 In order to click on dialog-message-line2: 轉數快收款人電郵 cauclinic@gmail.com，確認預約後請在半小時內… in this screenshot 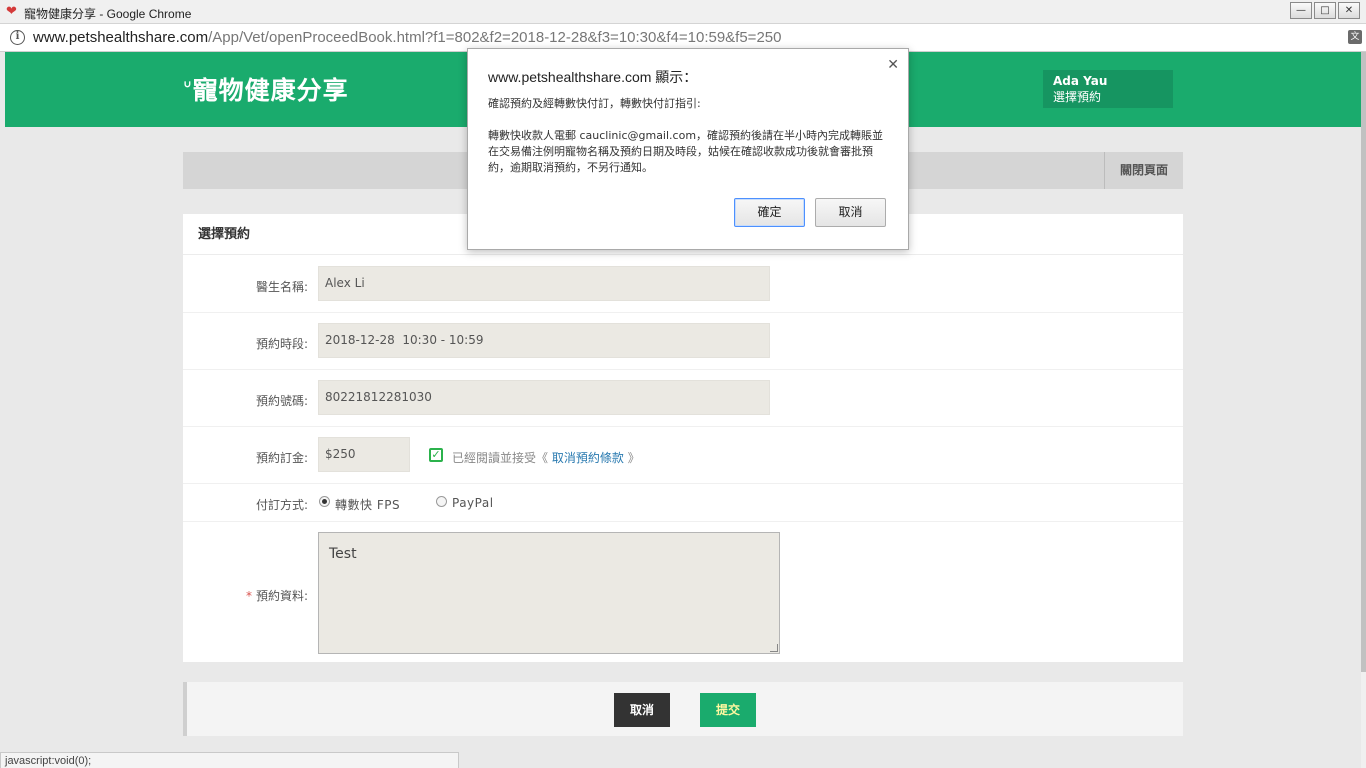, I will do `click(686, 151)`.